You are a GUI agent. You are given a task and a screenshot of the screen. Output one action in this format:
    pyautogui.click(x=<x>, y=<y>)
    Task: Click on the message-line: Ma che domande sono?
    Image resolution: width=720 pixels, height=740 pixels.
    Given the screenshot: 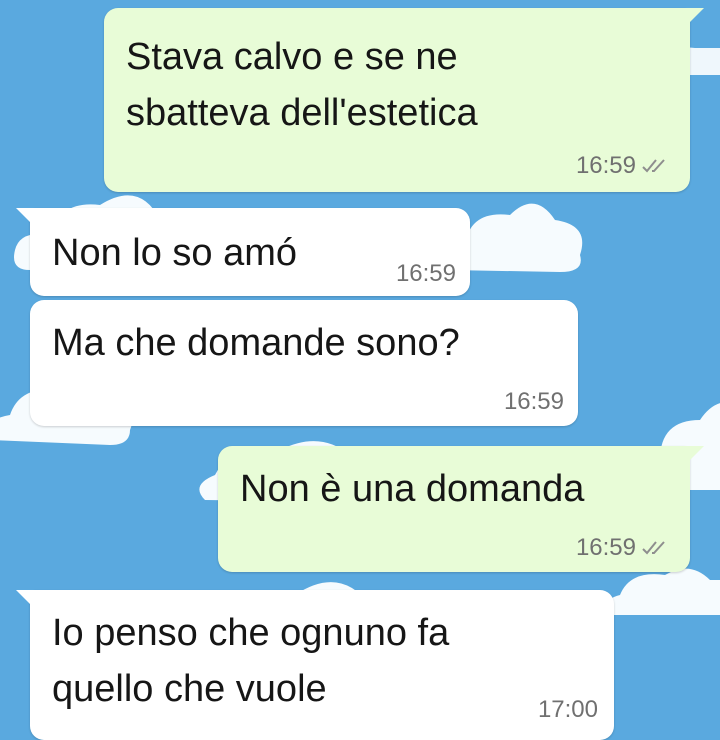 What is the action you would take?
    pyautogui.click(x=256, y=343)
    